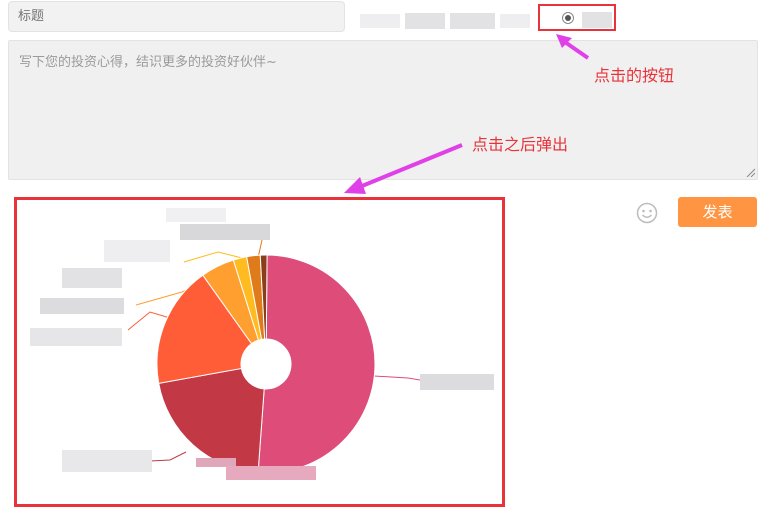 The width and height of the screenshot is (782, 517). I want to click on chart-slices, so click(266, 364).